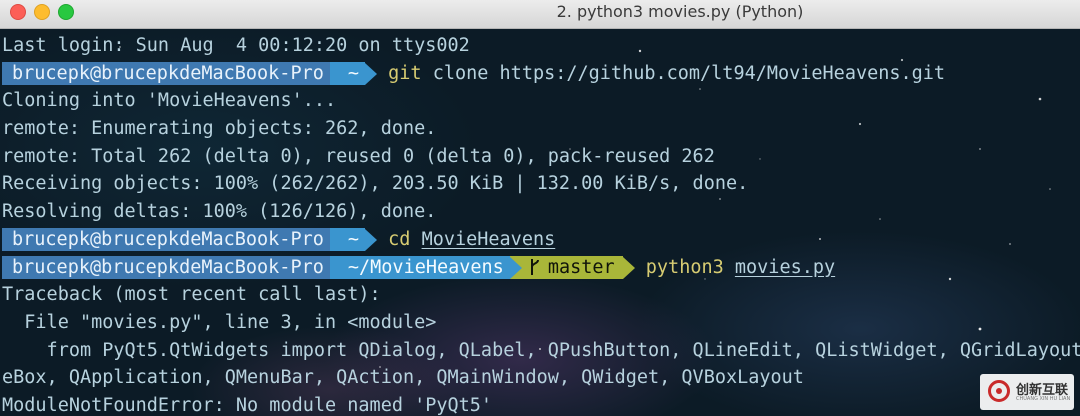 Image resolution: width=1080 pixels, height=416 pixels. Describe the element at coordinates (581, 267) in the screenshot. I see `branch-name: master` at that location.